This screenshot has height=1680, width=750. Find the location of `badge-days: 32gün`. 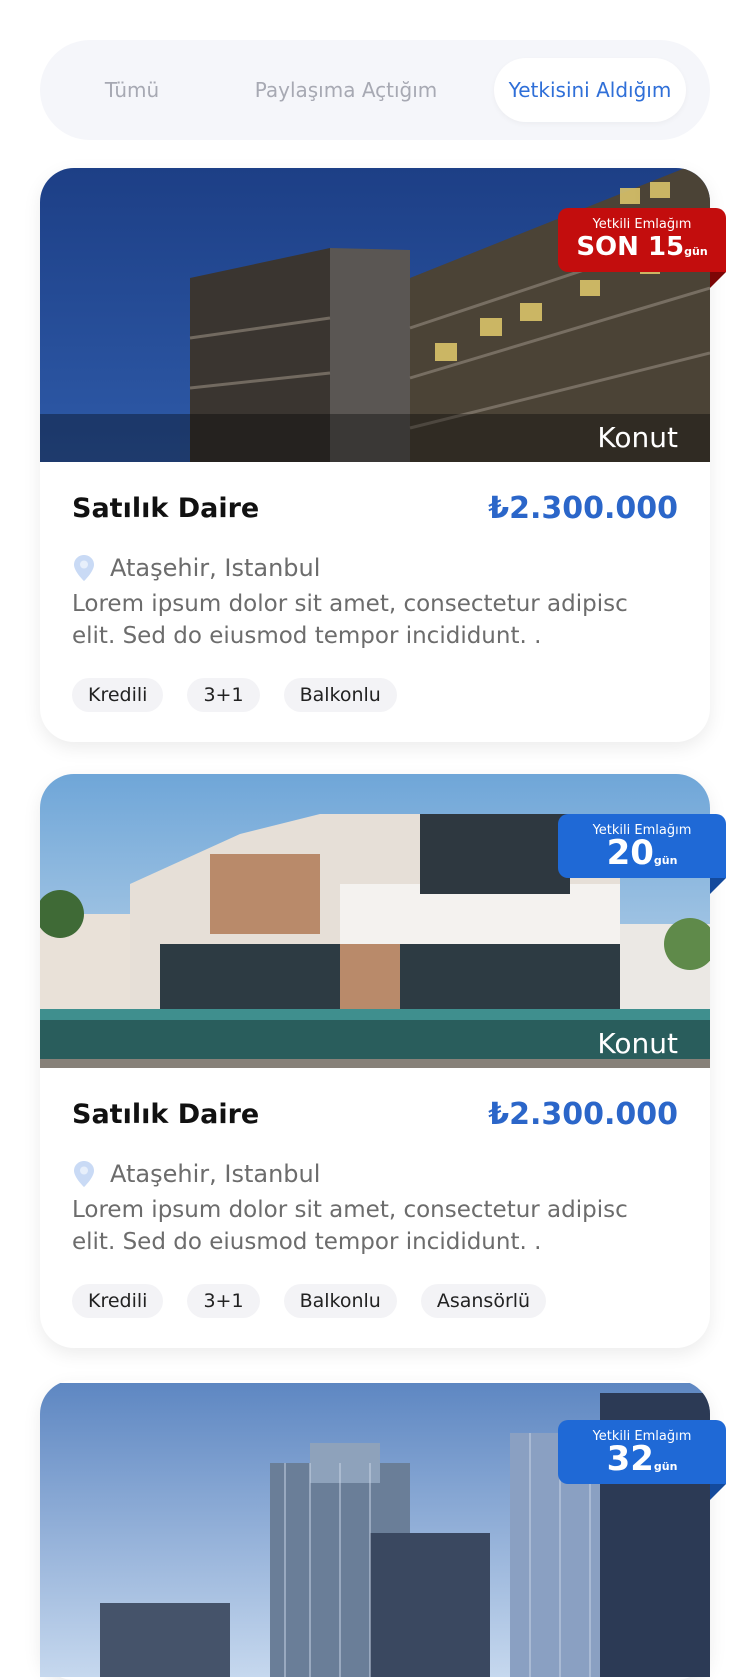

badge-days: 32gün is located at coordinates (642, 1462).